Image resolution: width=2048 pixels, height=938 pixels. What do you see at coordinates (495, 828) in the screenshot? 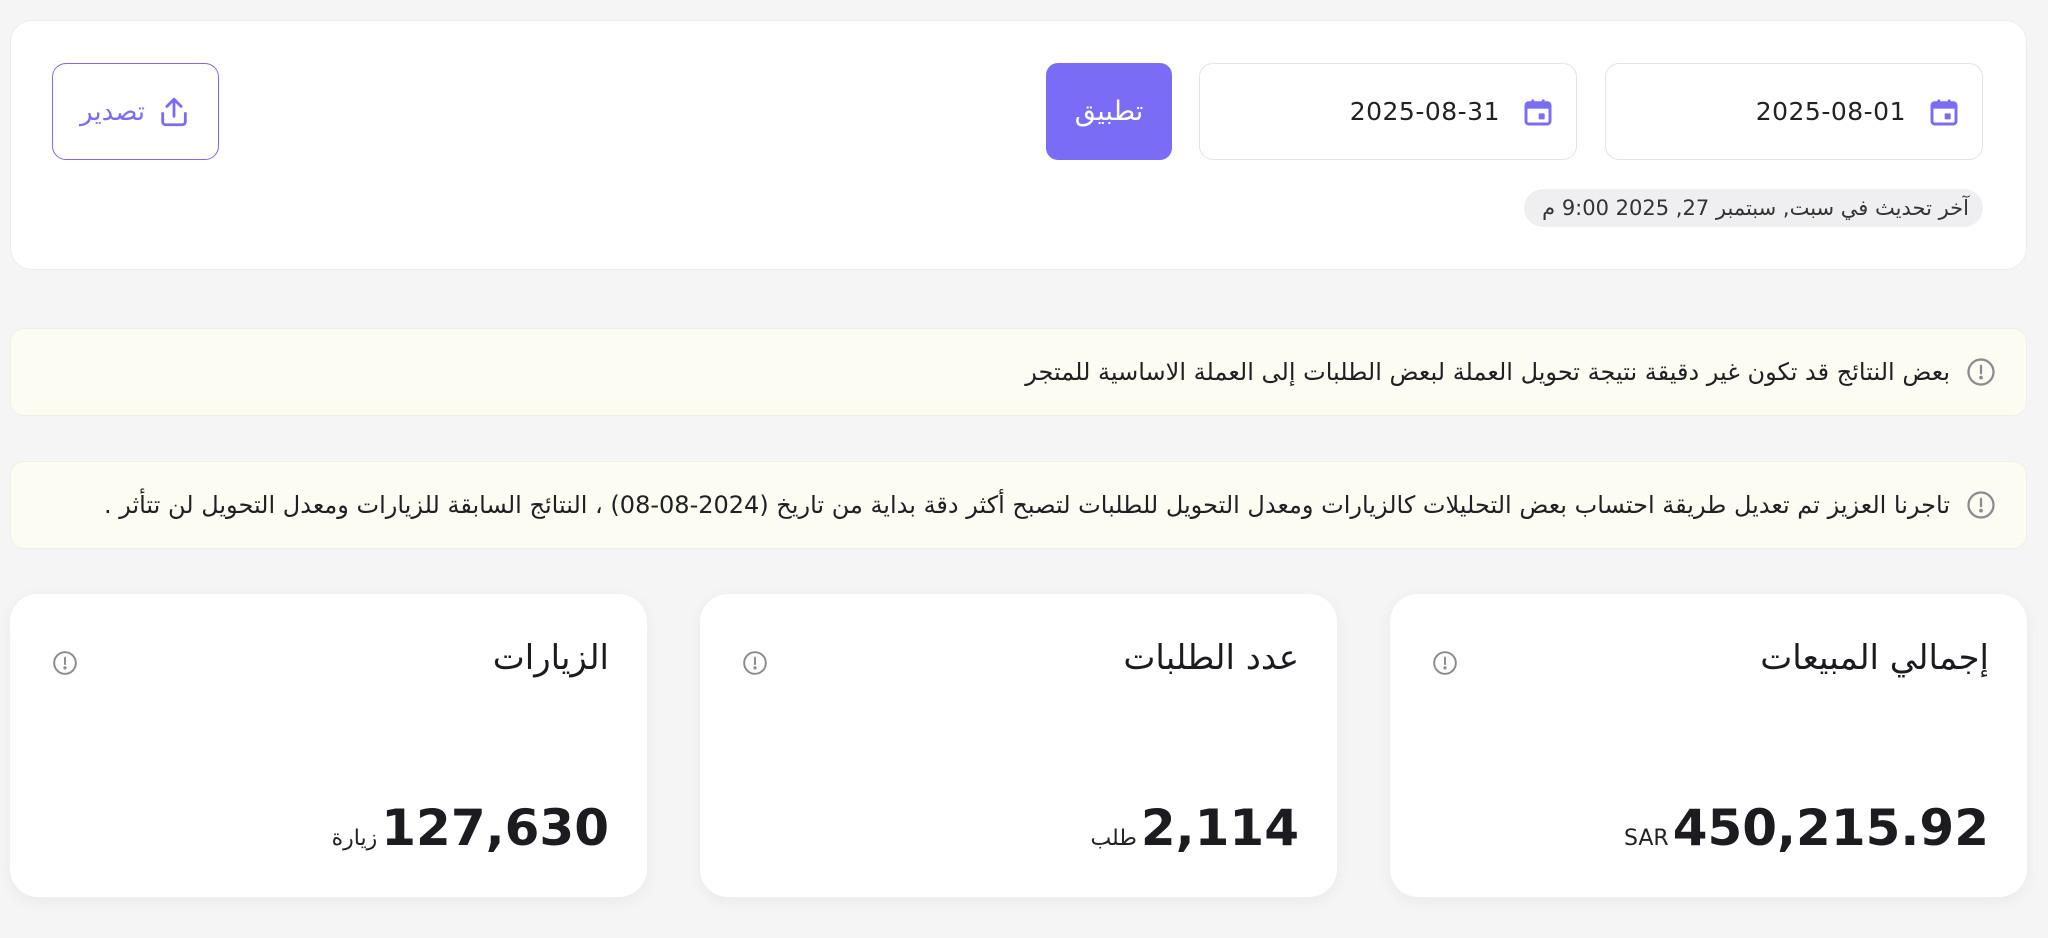
I see `metric-value: 127,630` at bounding box center [495, 828].